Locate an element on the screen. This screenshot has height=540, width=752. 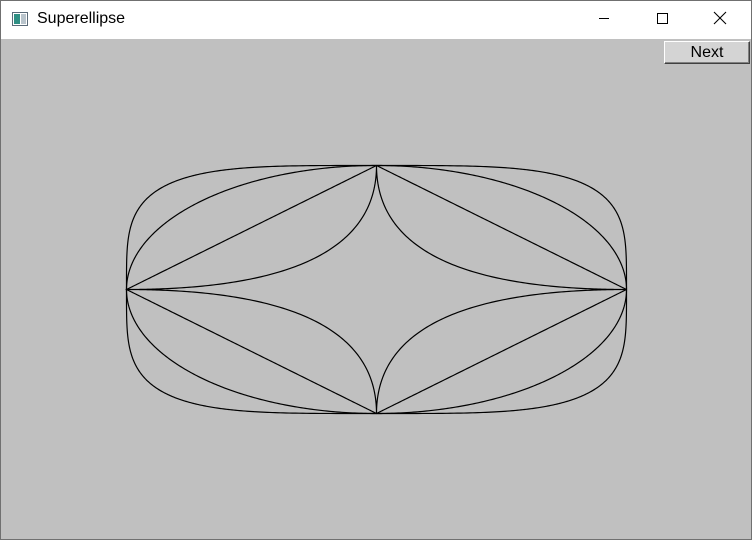
next-button: Next is located at coordinates (707, 52).